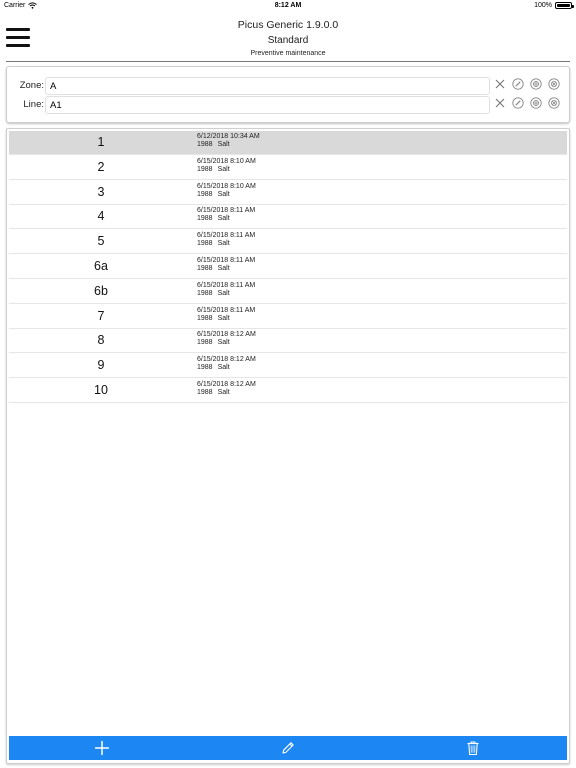  Describe the element at coordinates (288, 143) in the screenshot. I see `list-item: 1 6/12/2018 10:34 AM 1988 Salt` at that location.